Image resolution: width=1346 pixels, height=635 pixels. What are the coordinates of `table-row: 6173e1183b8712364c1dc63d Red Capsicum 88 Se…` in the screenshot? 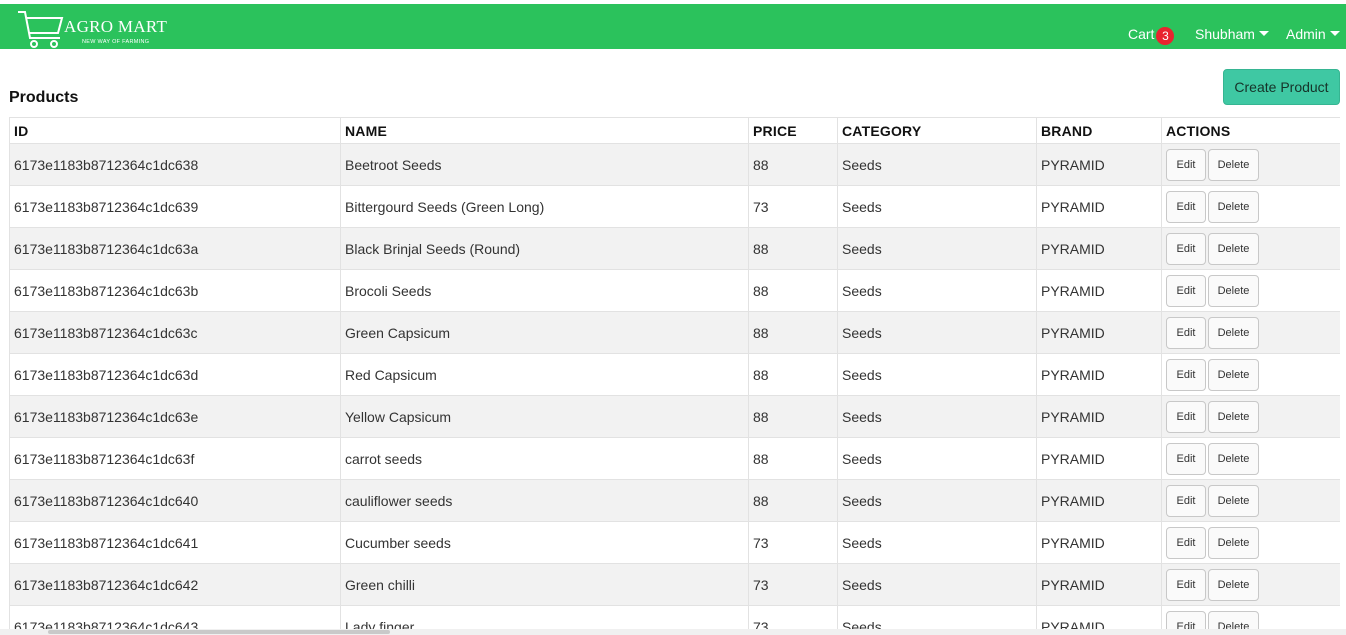 It's located at (674, 374).